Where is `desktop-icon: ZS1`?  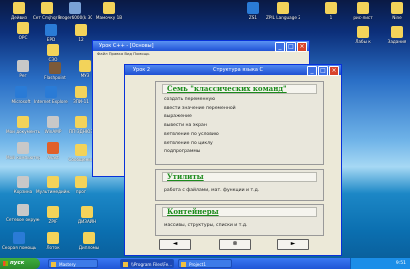
desktop-icon: ZS1 is located at coordinates (253, 11).